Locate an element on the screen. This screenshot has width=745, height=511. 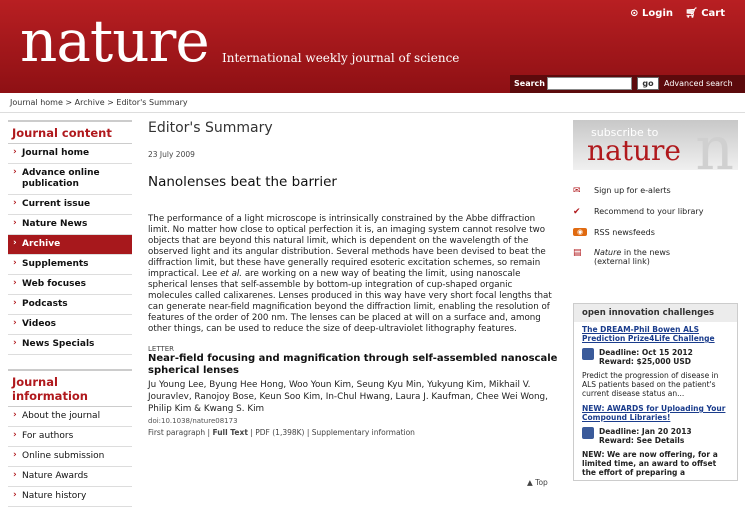
first-paragraph-link: First paragraph is located at coordinates (176, 432).